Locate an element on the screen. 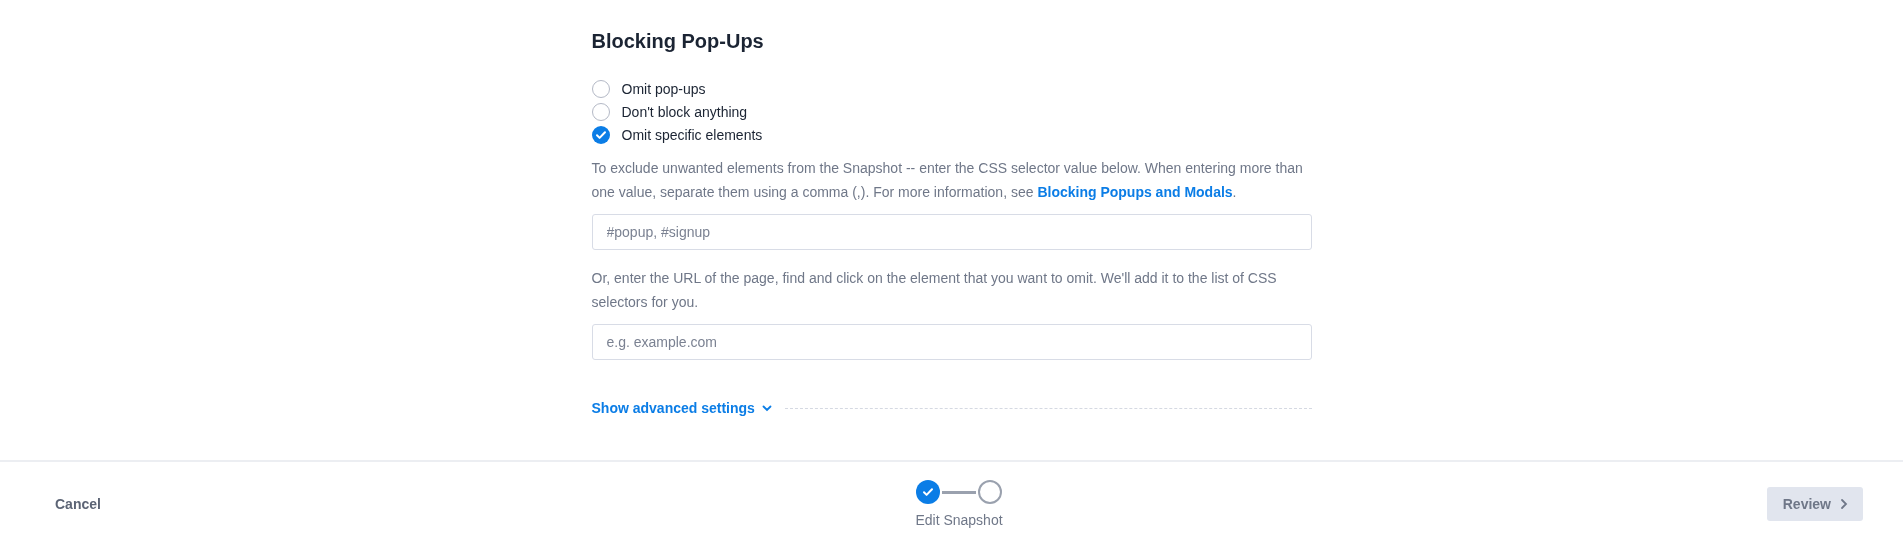 The width and height of the screenshot is (1903, 546). help-link: Blocking Popups and Modals is located at coordinates (1135, 192).